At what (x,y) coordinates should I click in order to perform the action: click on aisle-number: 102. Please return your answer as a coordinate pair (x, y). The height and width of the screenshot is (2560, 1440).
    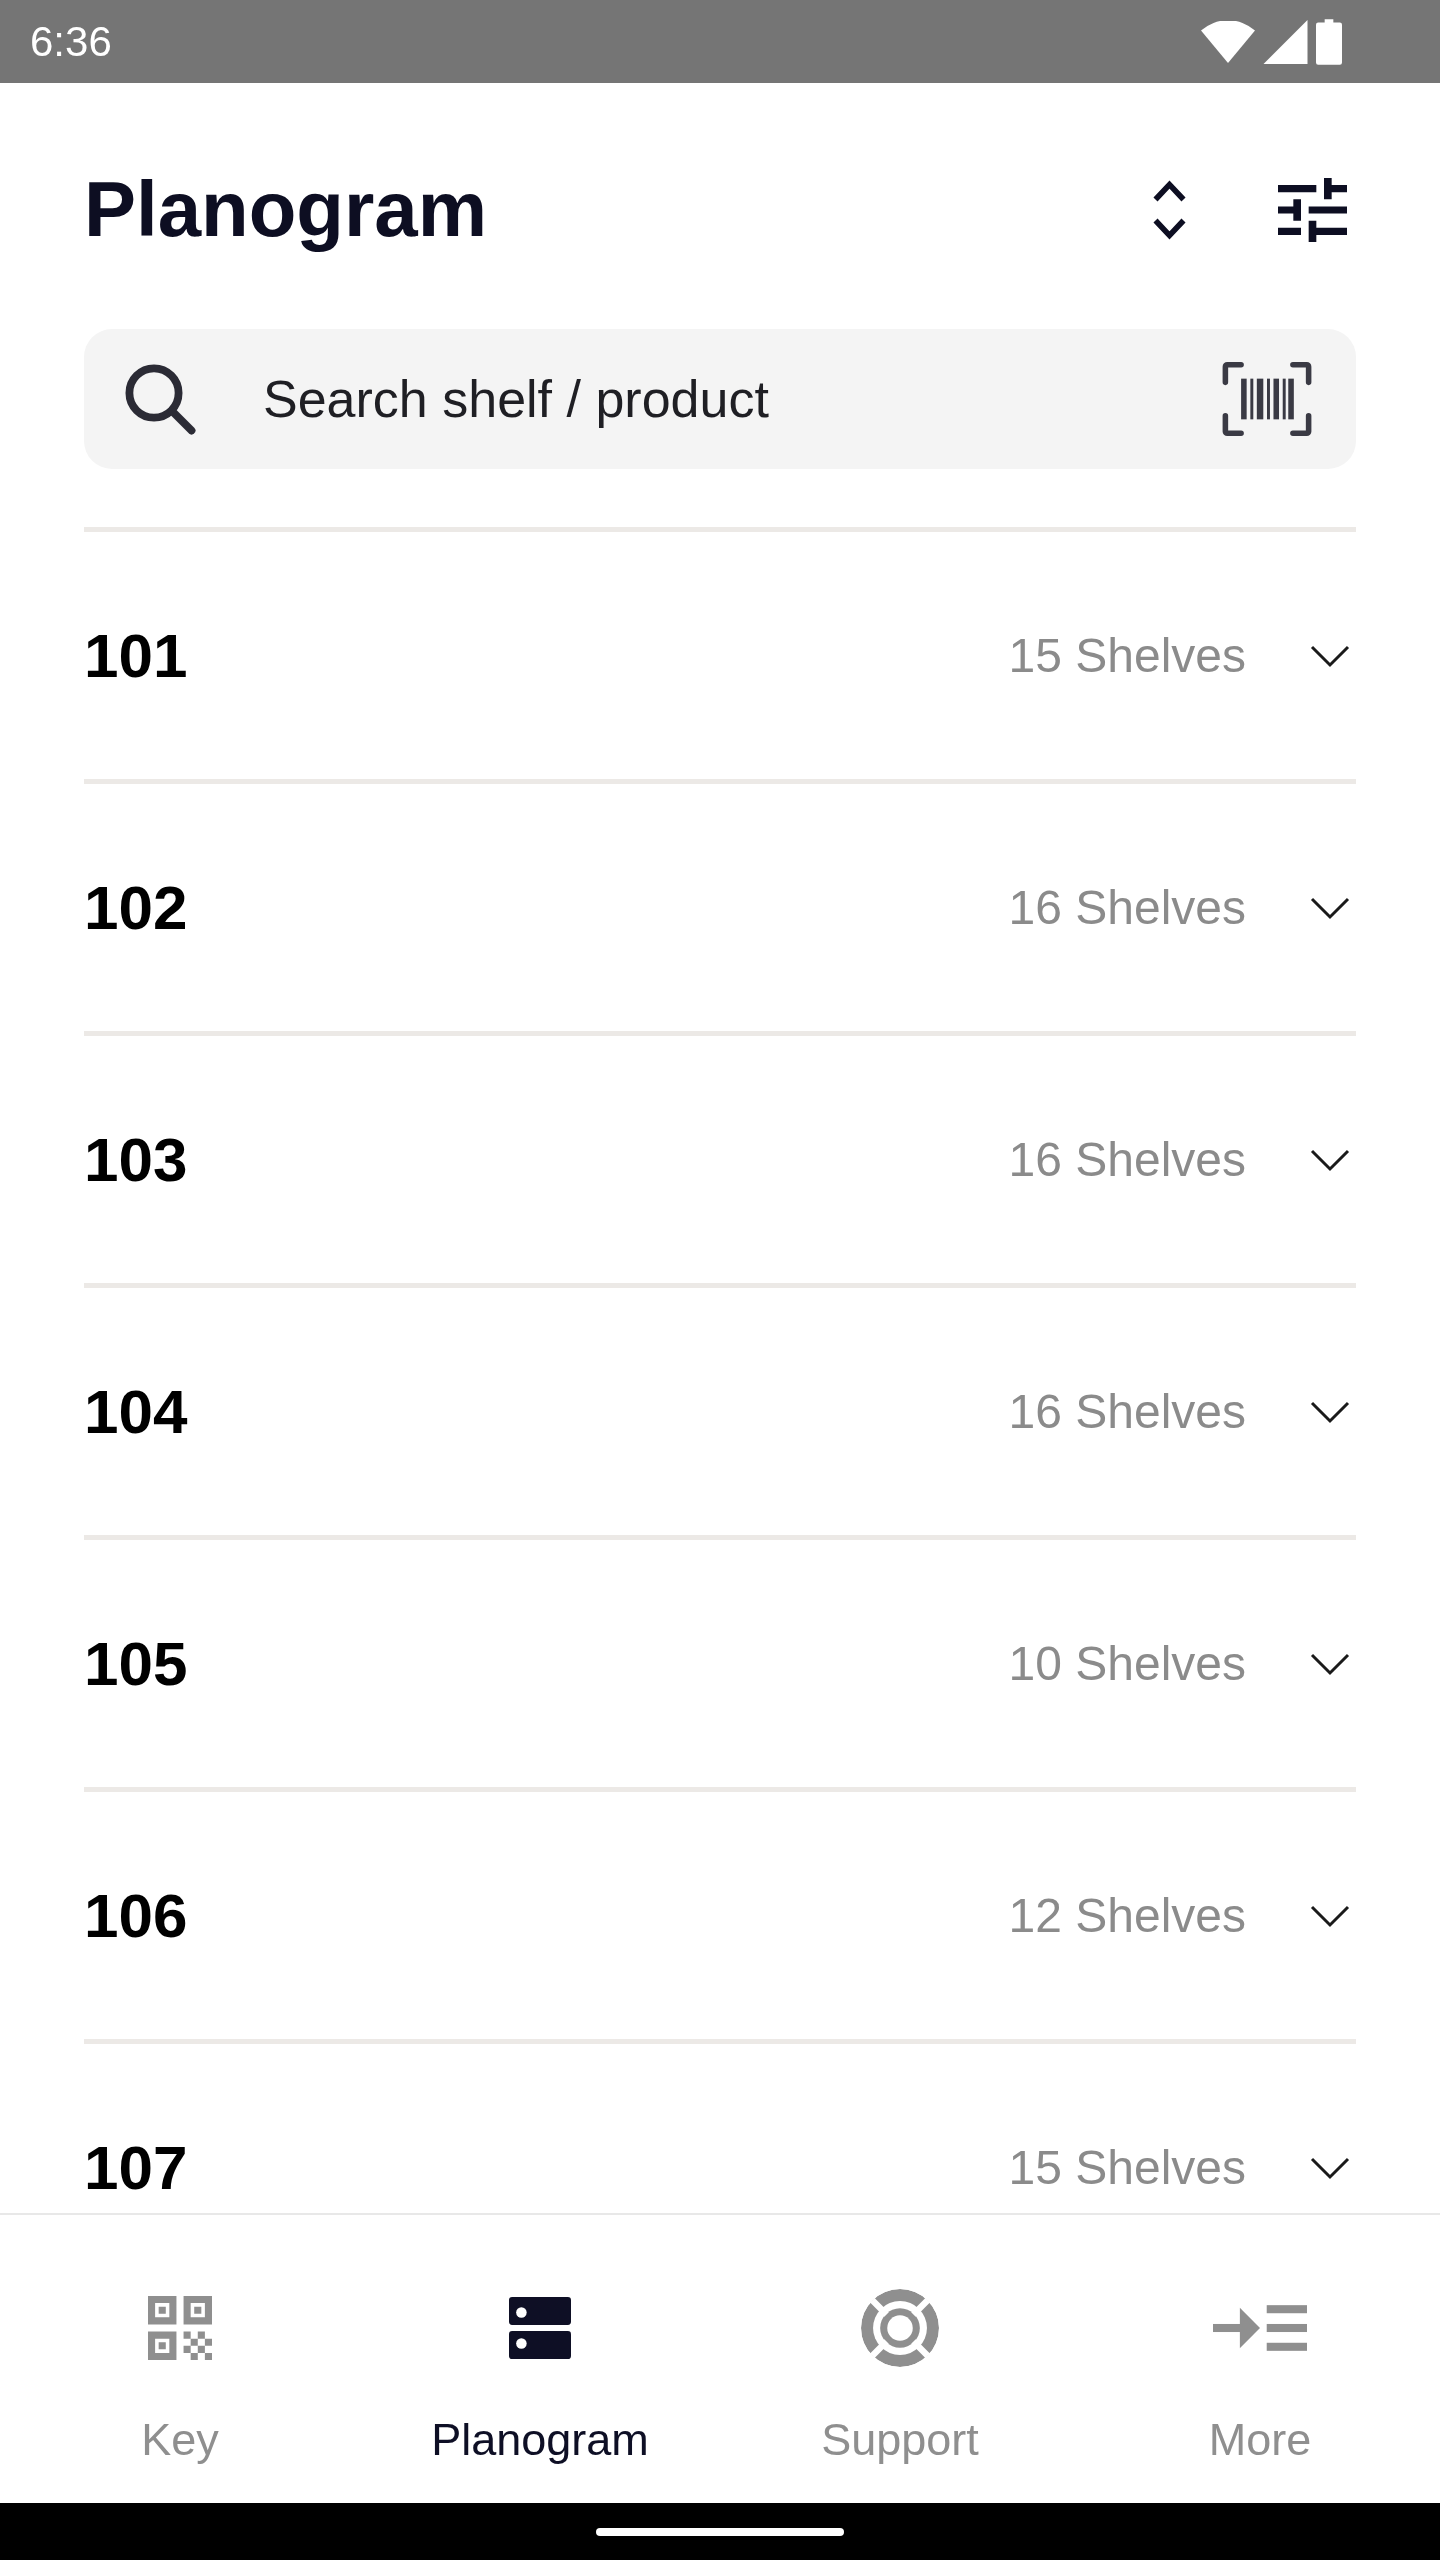
    Looking at the image, I should click on (136, 907).